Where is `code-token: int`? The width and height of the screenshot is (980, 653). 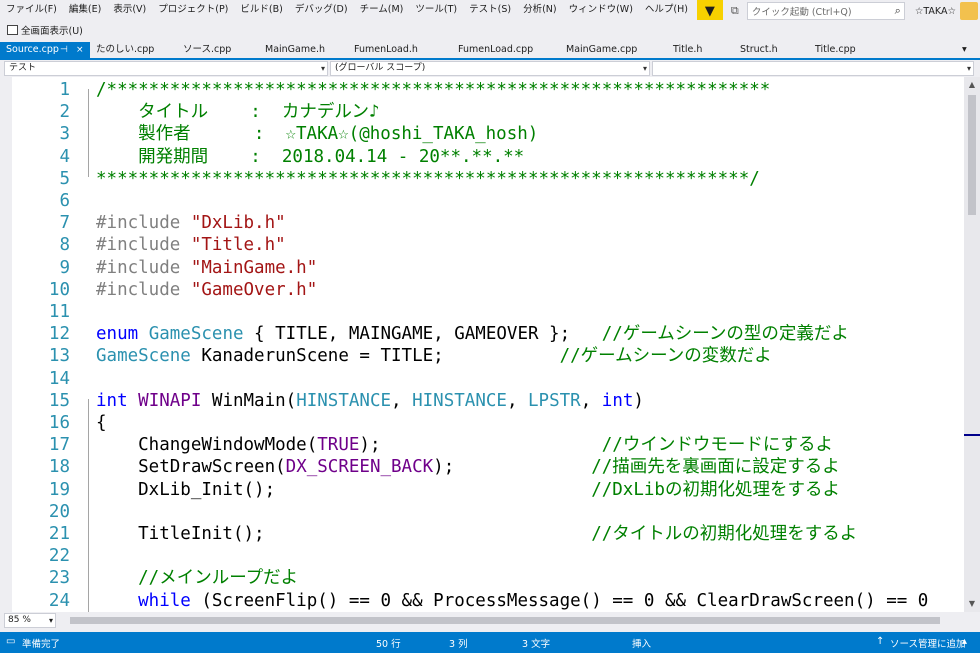 code-token: int is located at coordinates (117, 400).